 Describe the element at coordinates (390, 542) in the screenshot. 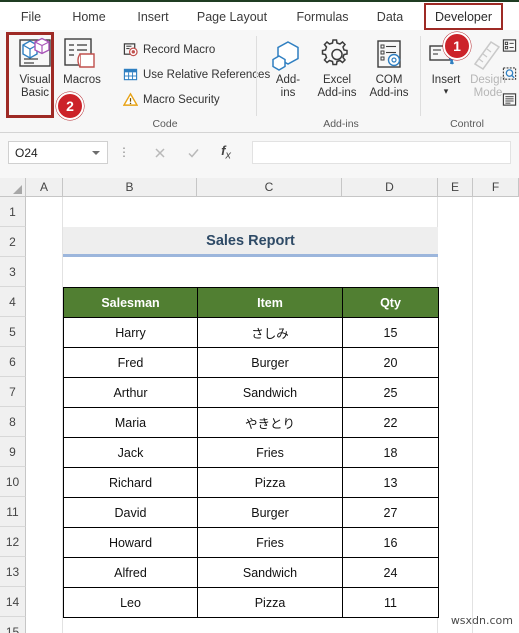

I see `cell-qty: 16` at that location.